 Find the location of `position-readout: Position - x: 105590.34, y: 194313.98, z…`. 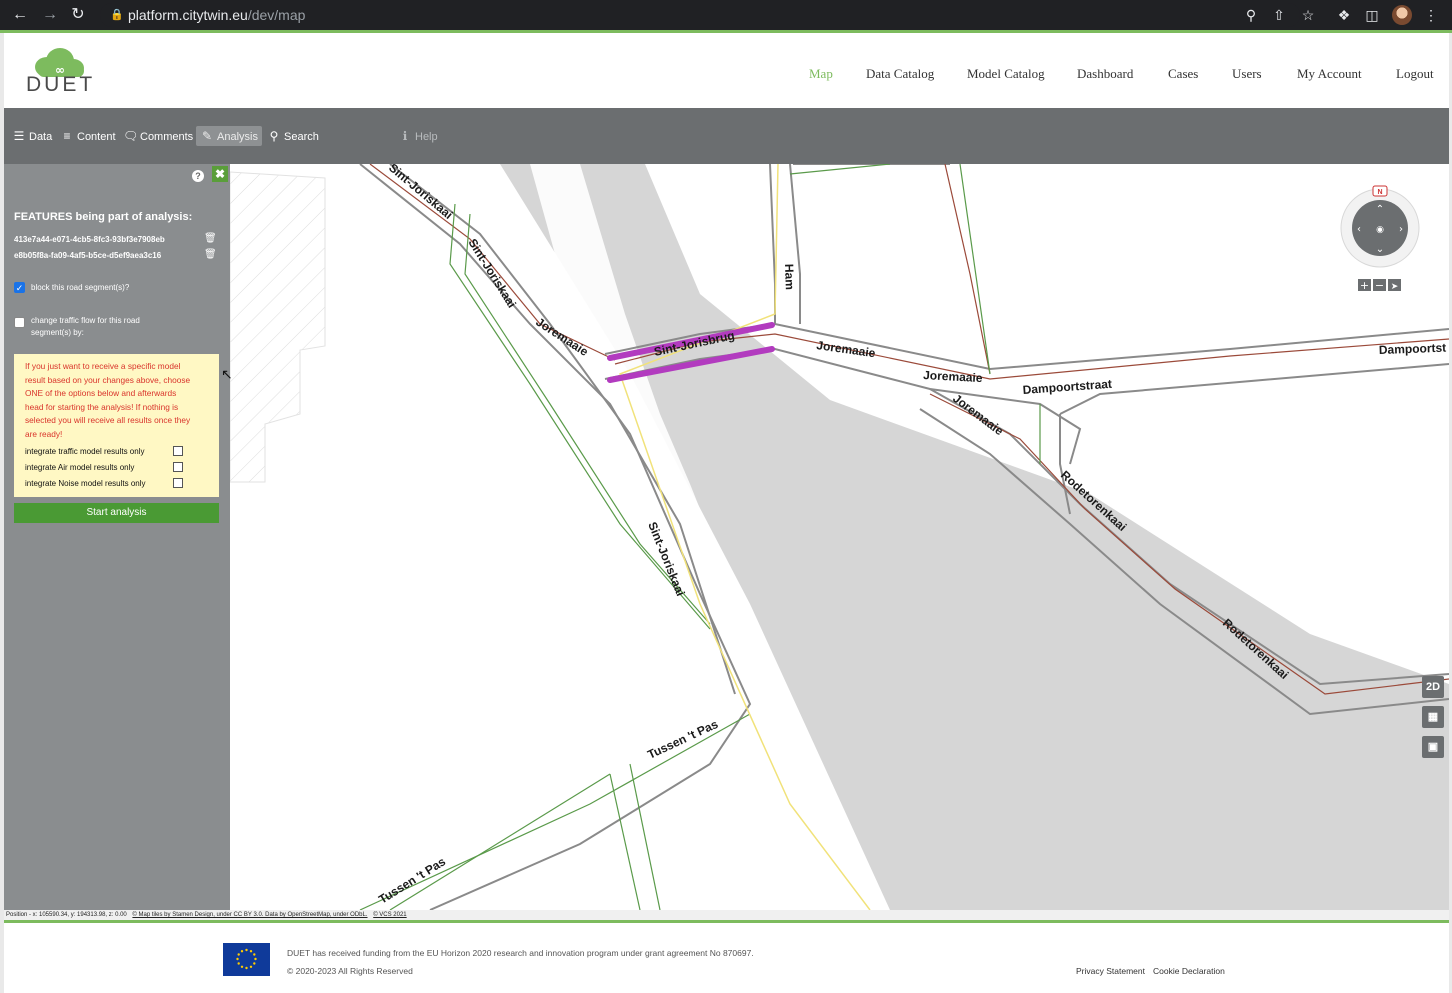

position-readout: Position - x: 105590.34, y: 194313.98, z… is located at coordinates (66, 915).